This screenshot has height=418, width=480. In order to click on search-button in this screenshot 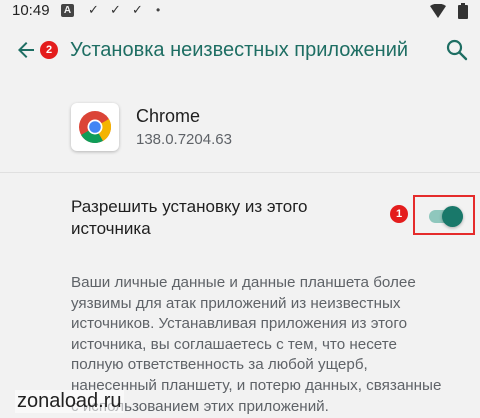, I will do `click(457, 50)`.